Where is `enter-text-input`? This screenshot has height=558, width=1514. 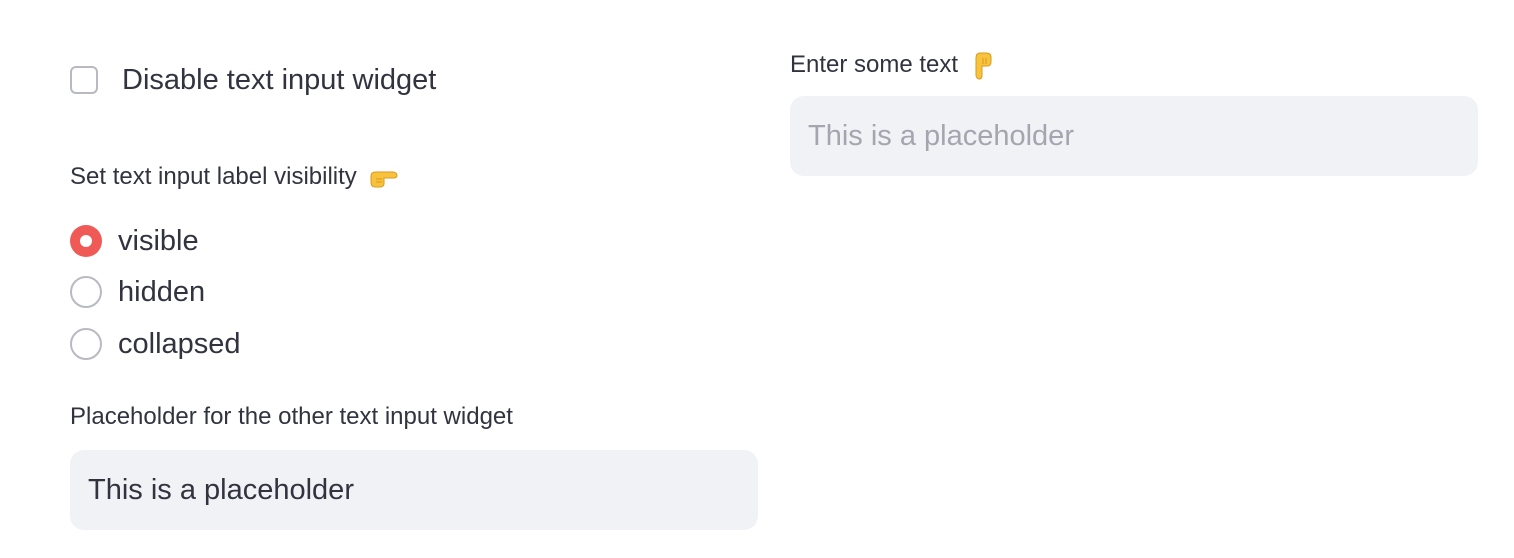 enter-text-input is located at coordinates (1134, 136).